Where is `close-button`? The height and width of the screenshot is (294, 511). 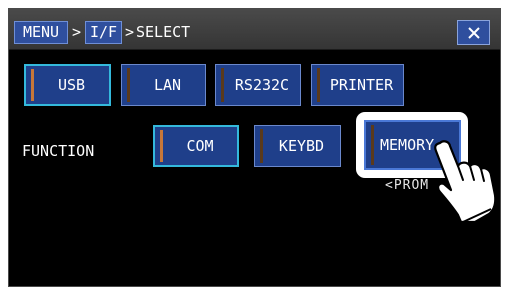 close-button is located at coordinates (473, 32).